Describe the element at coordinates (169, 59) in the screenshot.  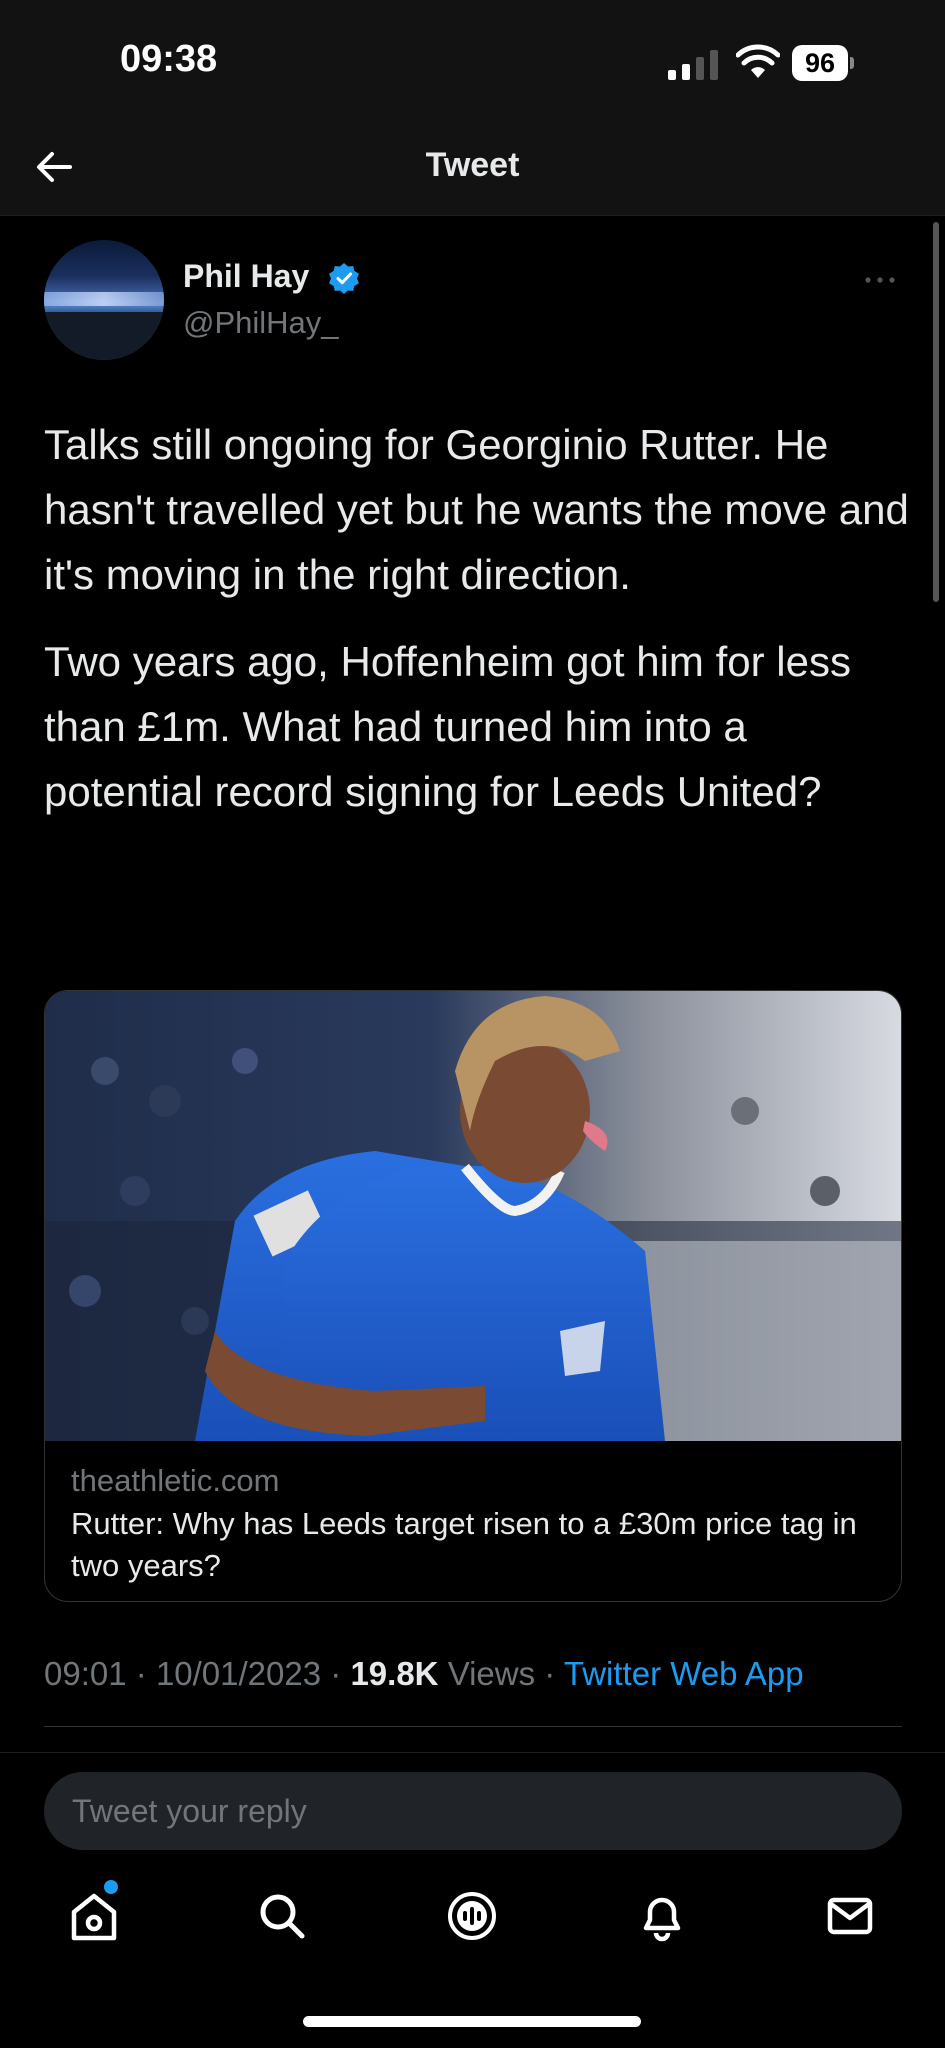
I see `status-time: 09:38` at that location.